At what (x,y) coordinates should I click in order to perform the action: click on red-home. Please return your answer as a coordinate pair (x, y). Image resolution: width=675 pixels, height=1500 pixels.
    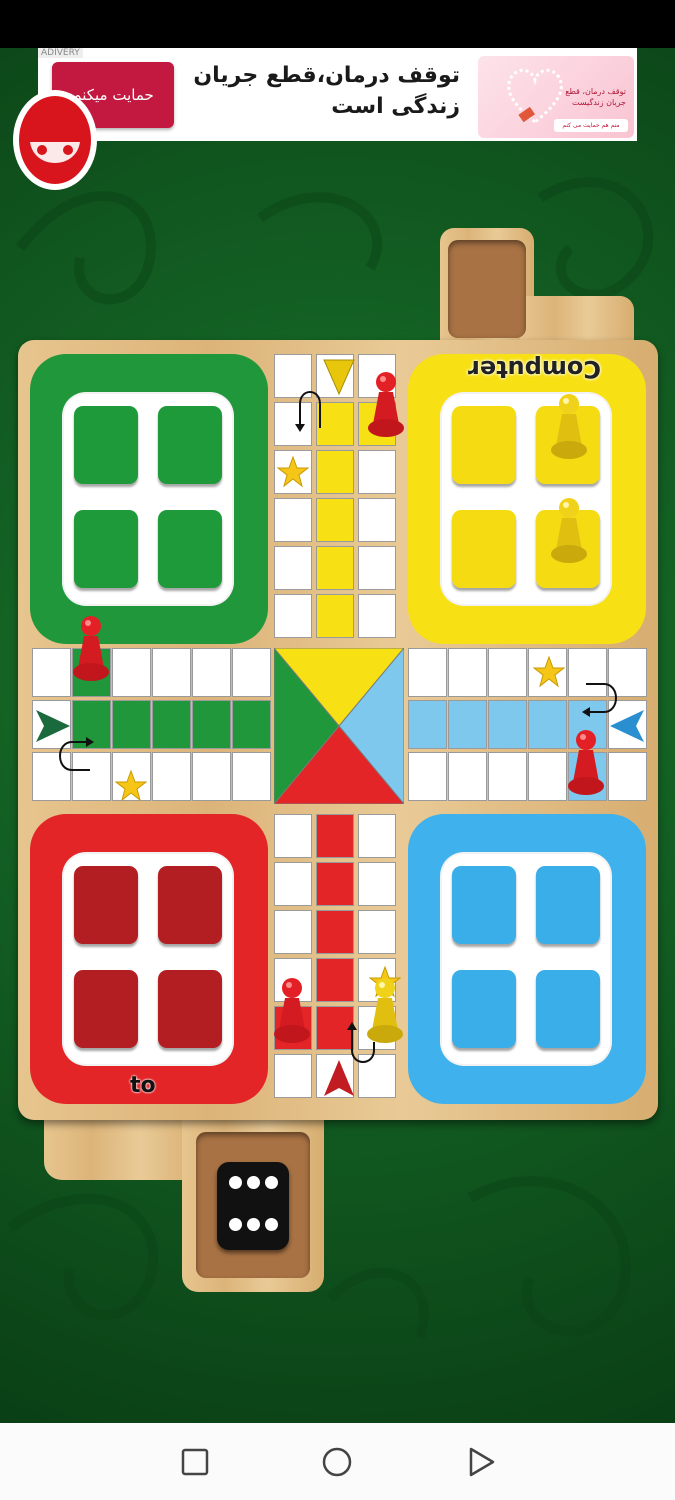
    Looking at the image, I should click on (149, 959).